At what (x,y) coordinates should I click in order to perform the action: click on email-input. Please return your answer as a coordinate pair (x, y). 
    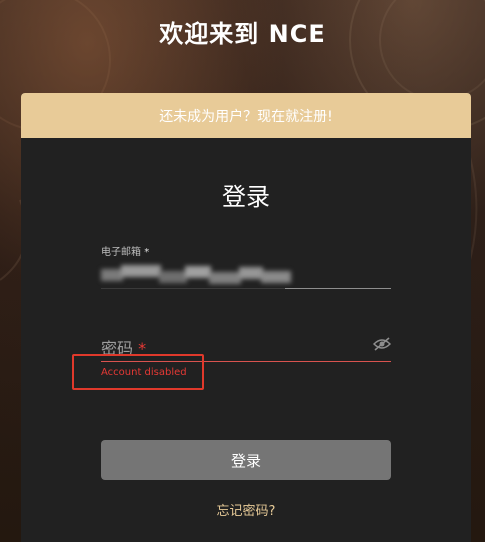
    Looking at the image, I should click on (246, 274).